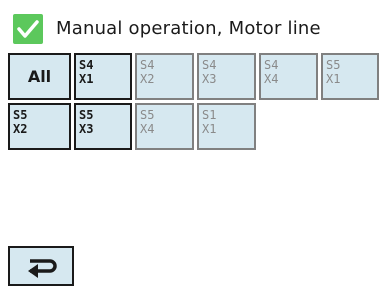 The width and height of the screenshot is (383, 289). Describe the element at coordinates (103, 76) in the screenshot. I see `motor-line-s4-x1-button: S4 X1` at that location.